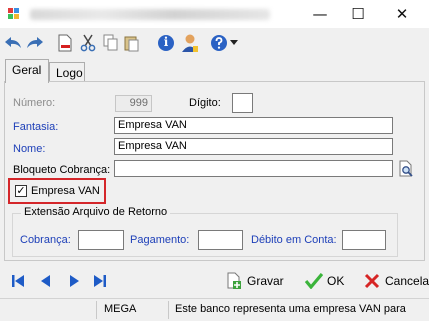 The image size is (429, 321). I want to click on copy-button, so click(111, 43).